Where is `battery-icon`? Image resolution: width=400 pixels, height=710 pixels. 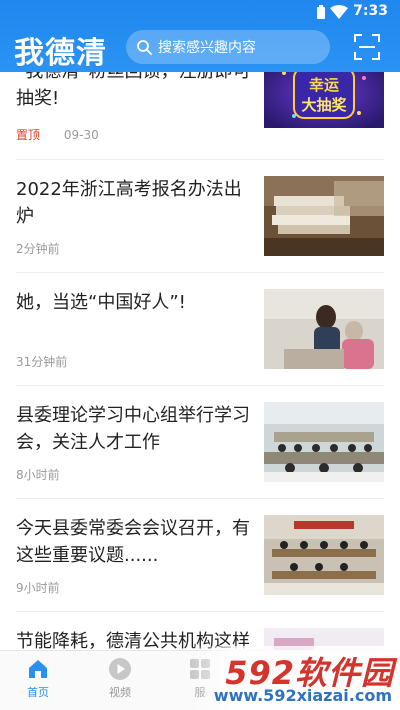 battery-icon is located at coordinates (321, 12).